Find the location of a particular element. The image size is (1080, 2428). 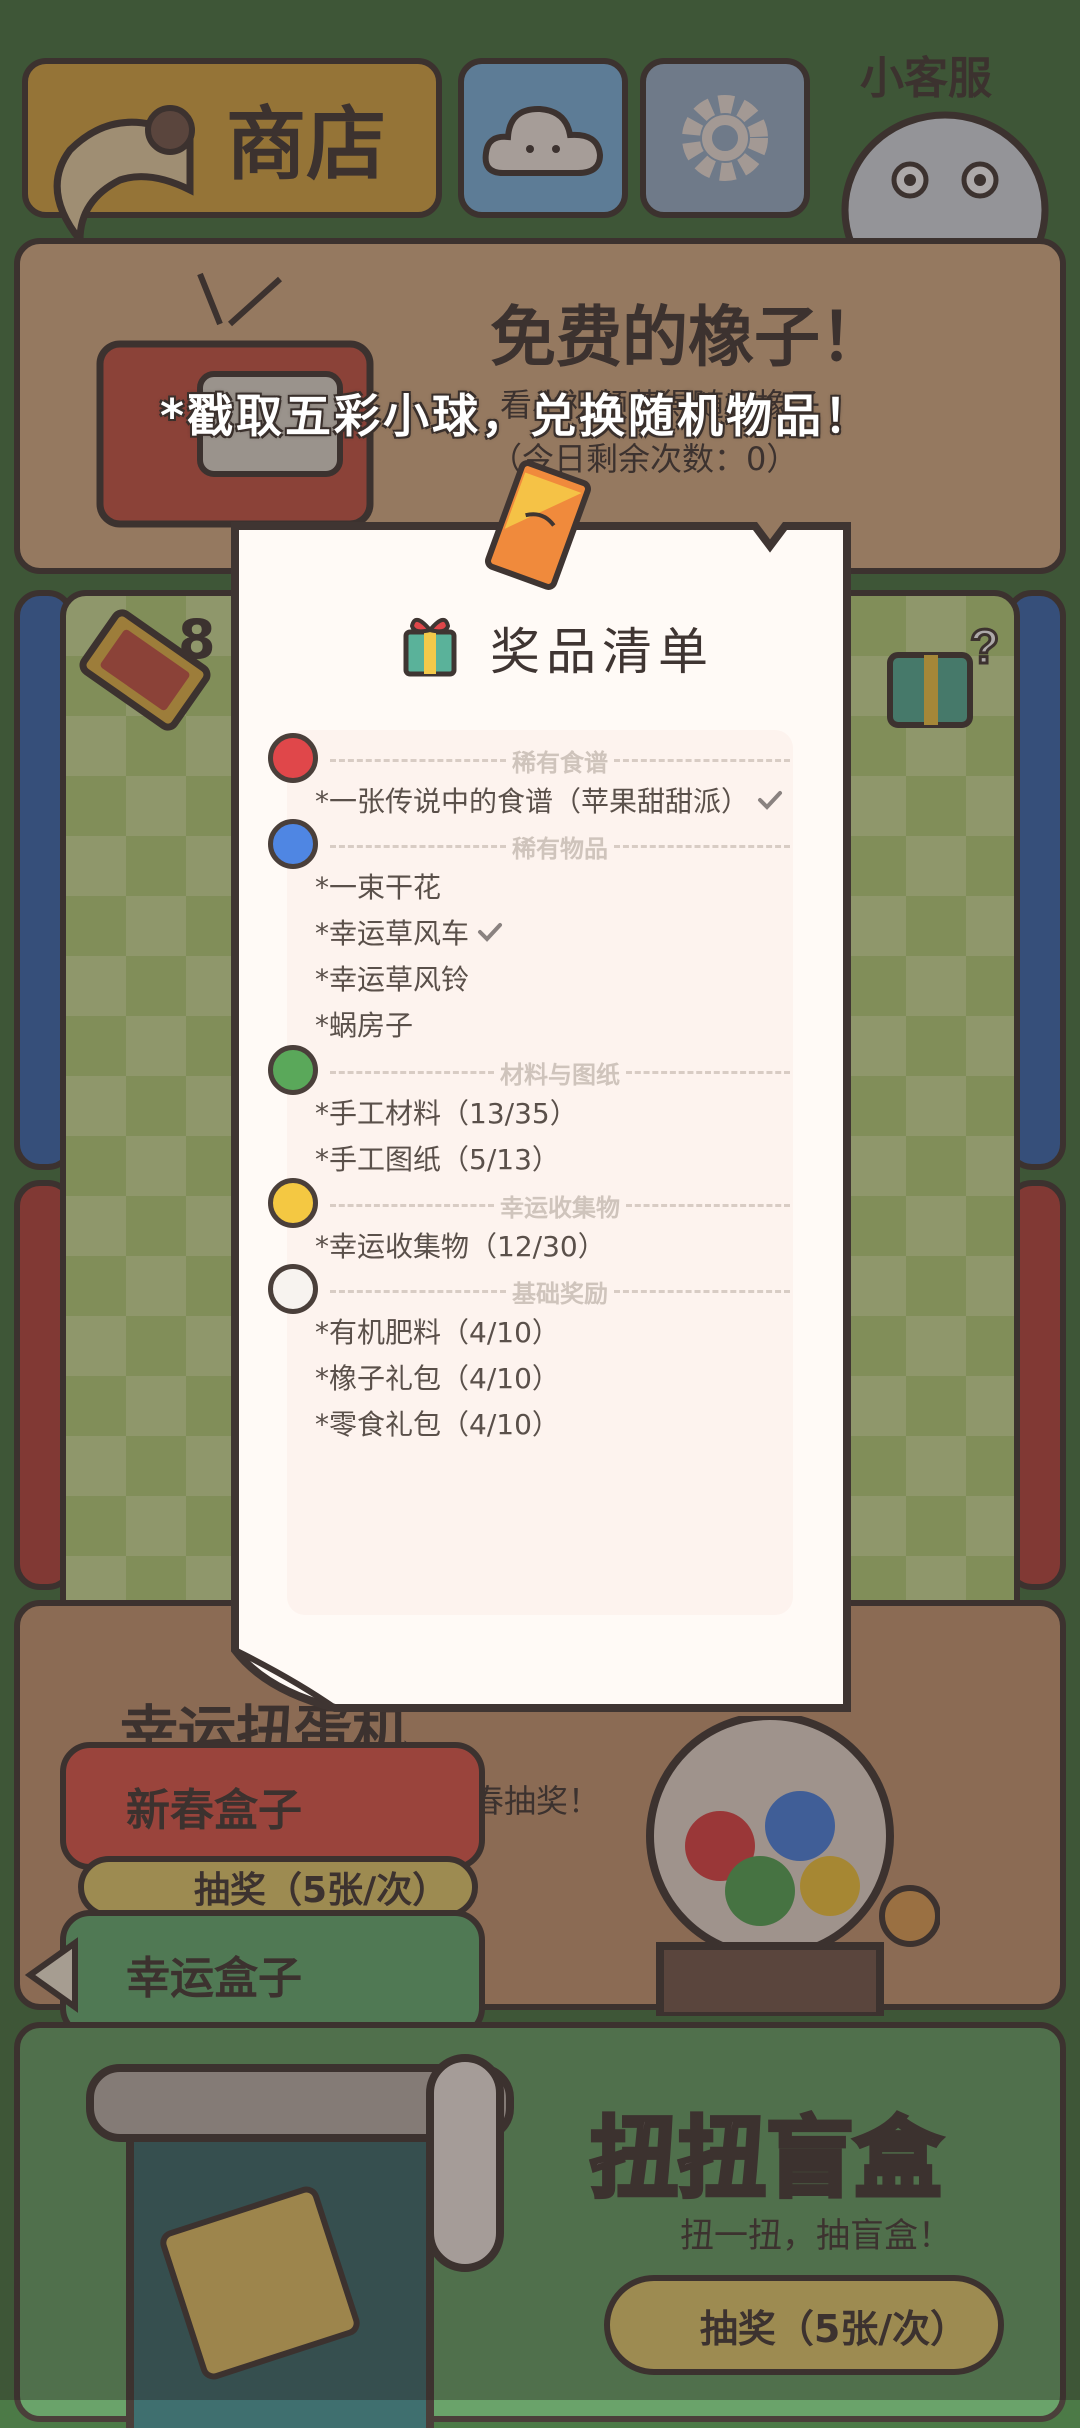

prize-text: *手工图纸（5/13） is located at coordinates (437, 1159).